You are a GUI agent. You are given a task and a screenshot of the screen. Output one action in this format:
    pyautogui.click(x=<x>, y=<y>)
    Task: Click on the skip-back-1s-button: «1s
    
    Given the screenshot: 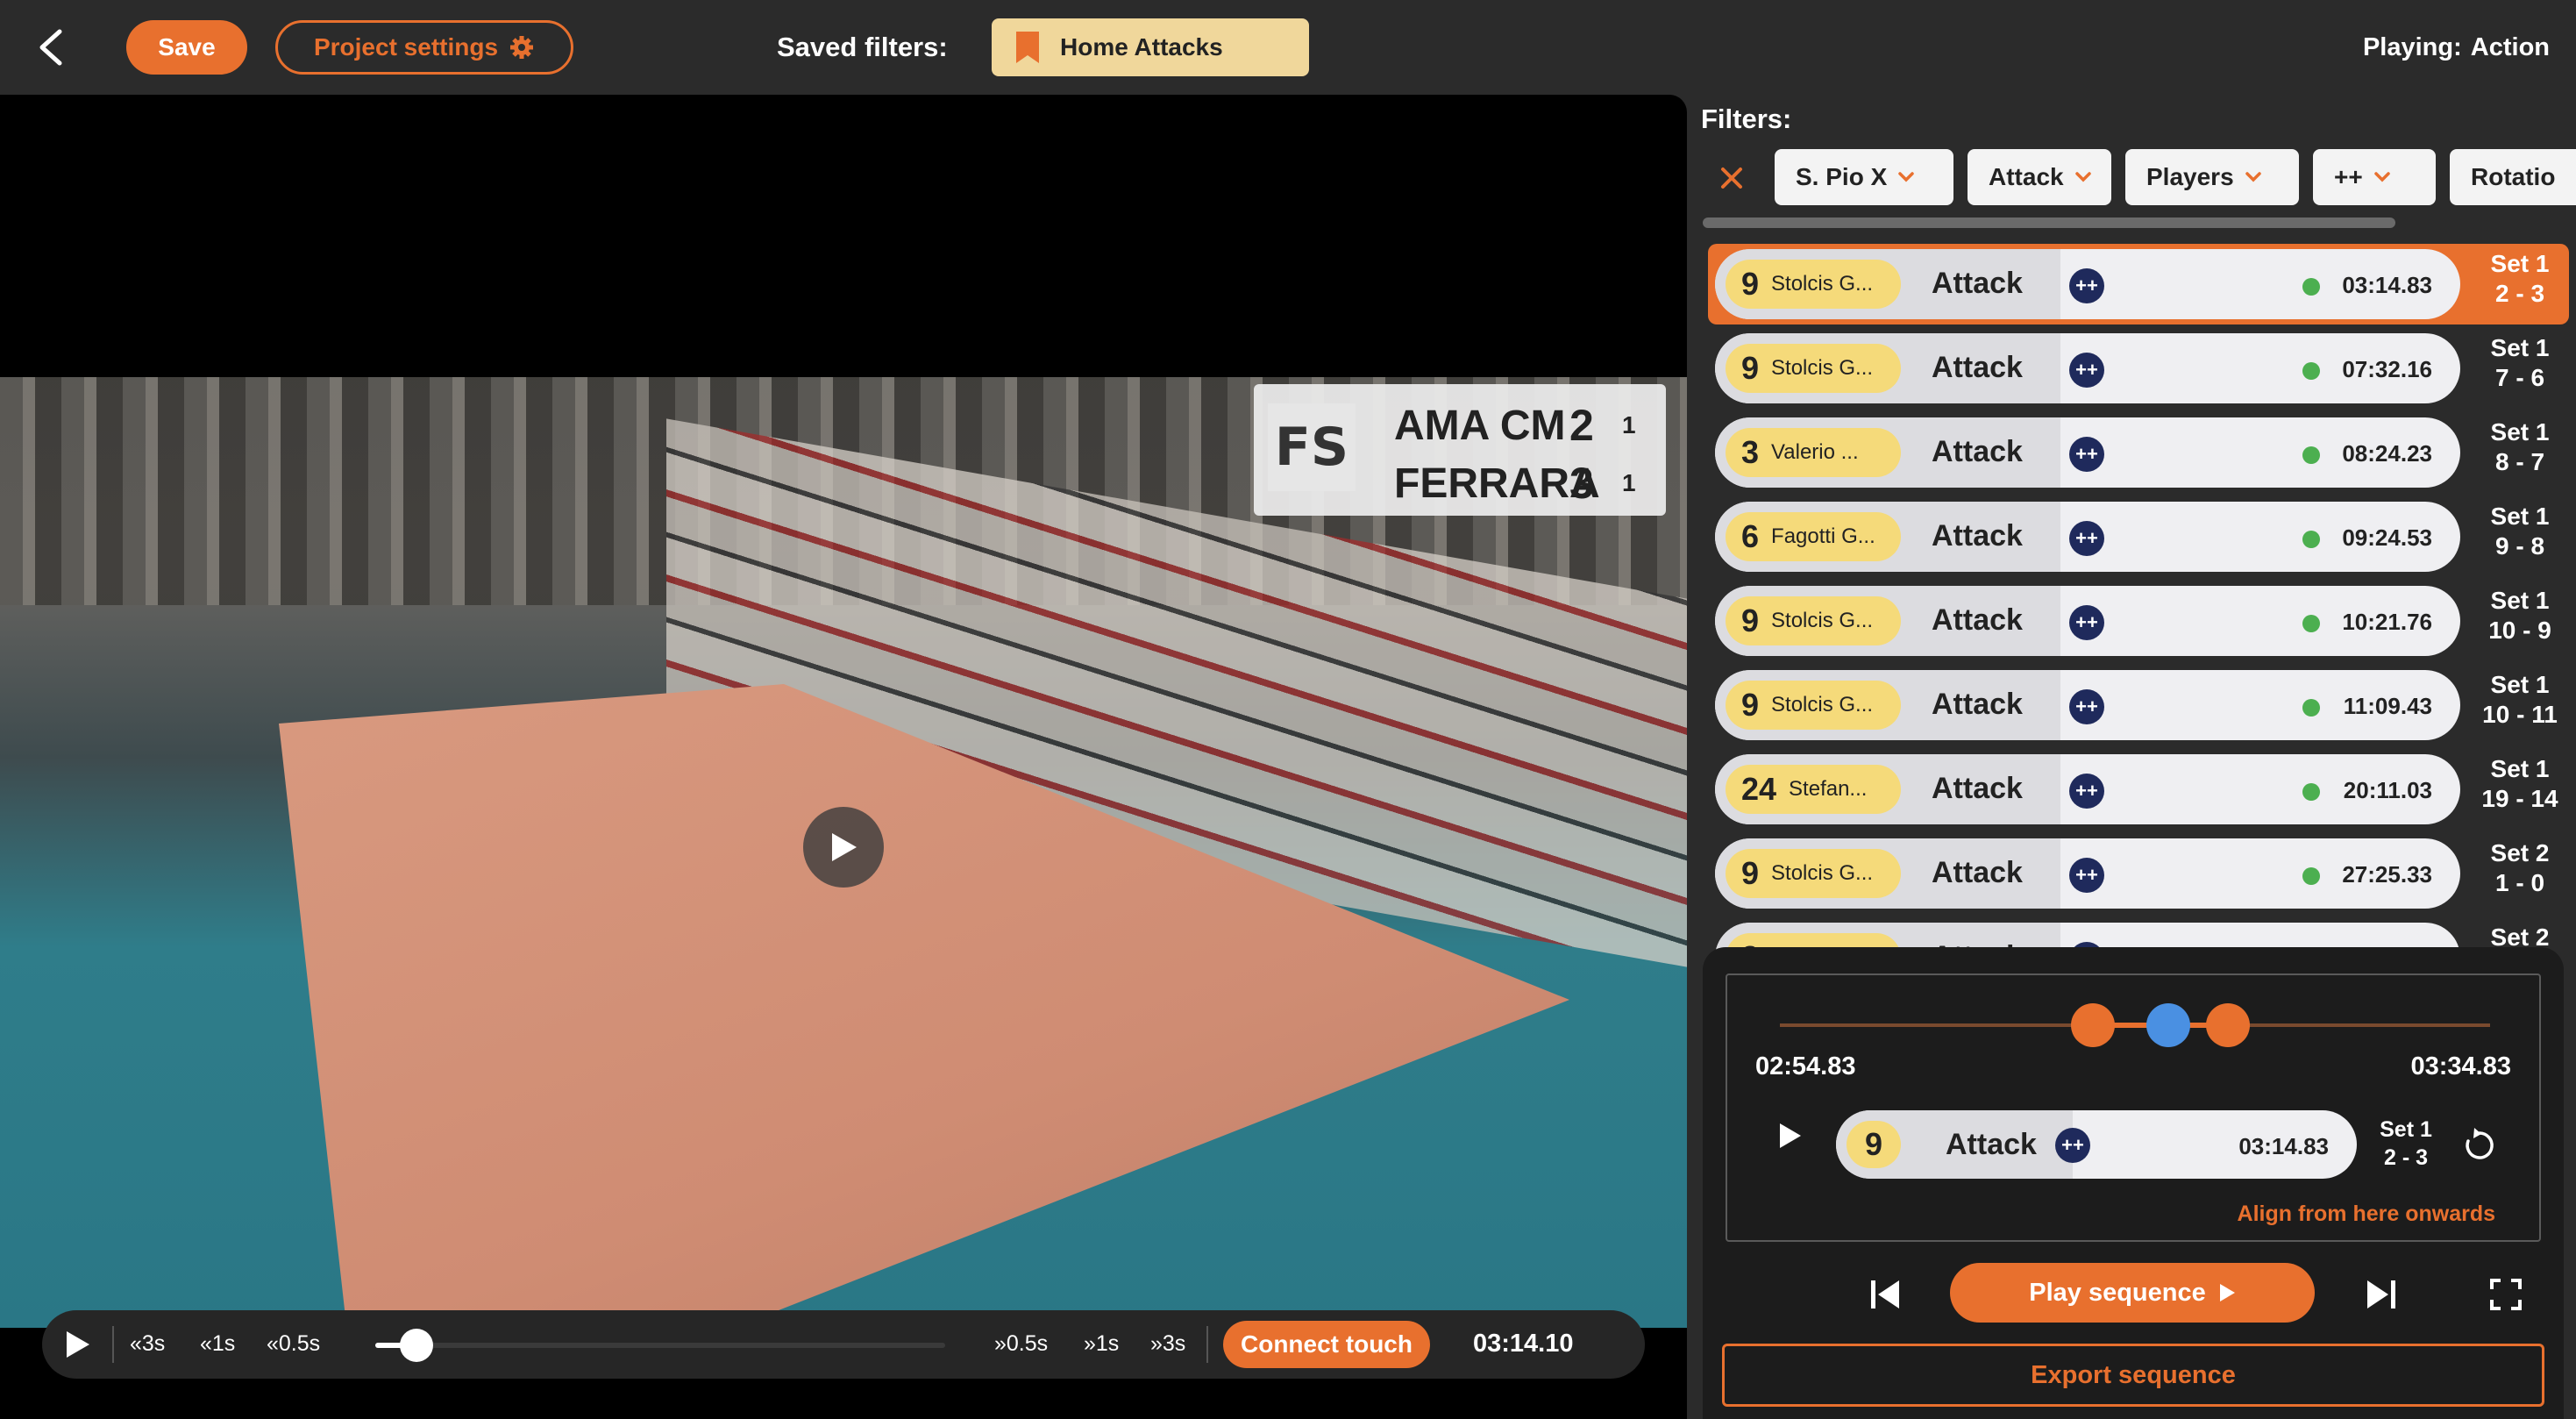 What is the action you would take?
    pyautogui.click(x=217, y=1344)
    